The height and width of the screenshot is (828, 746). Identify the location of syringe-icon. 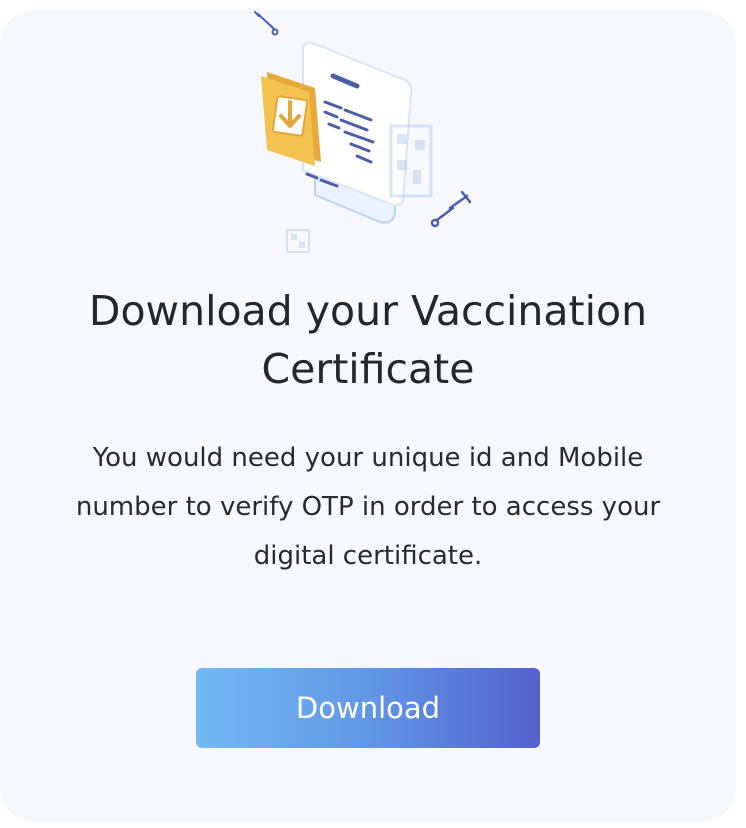
(266, 23).